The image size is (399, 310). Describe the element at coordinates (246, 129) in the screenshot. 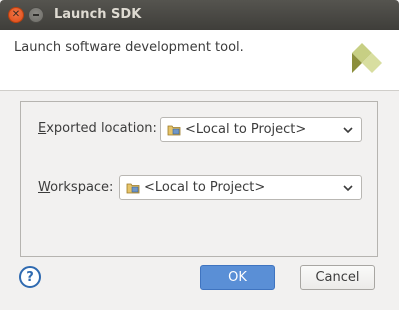

I see `exported-location-value: <Local to Project>` at that location.